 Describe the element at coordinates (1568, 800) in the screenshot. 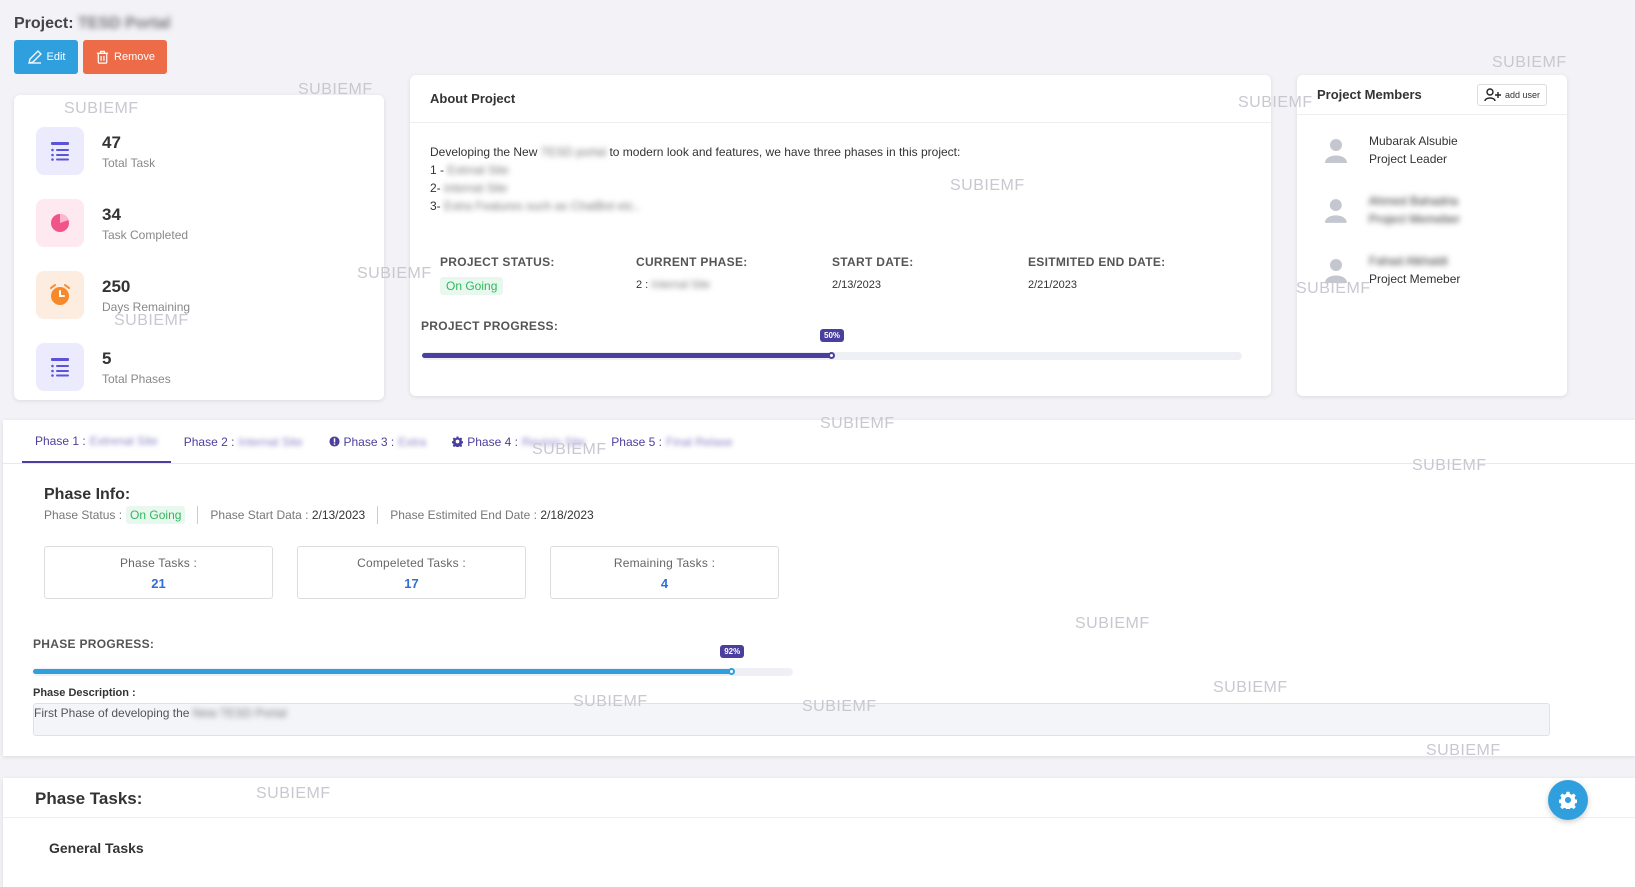

I see `settings-fab` at that location.